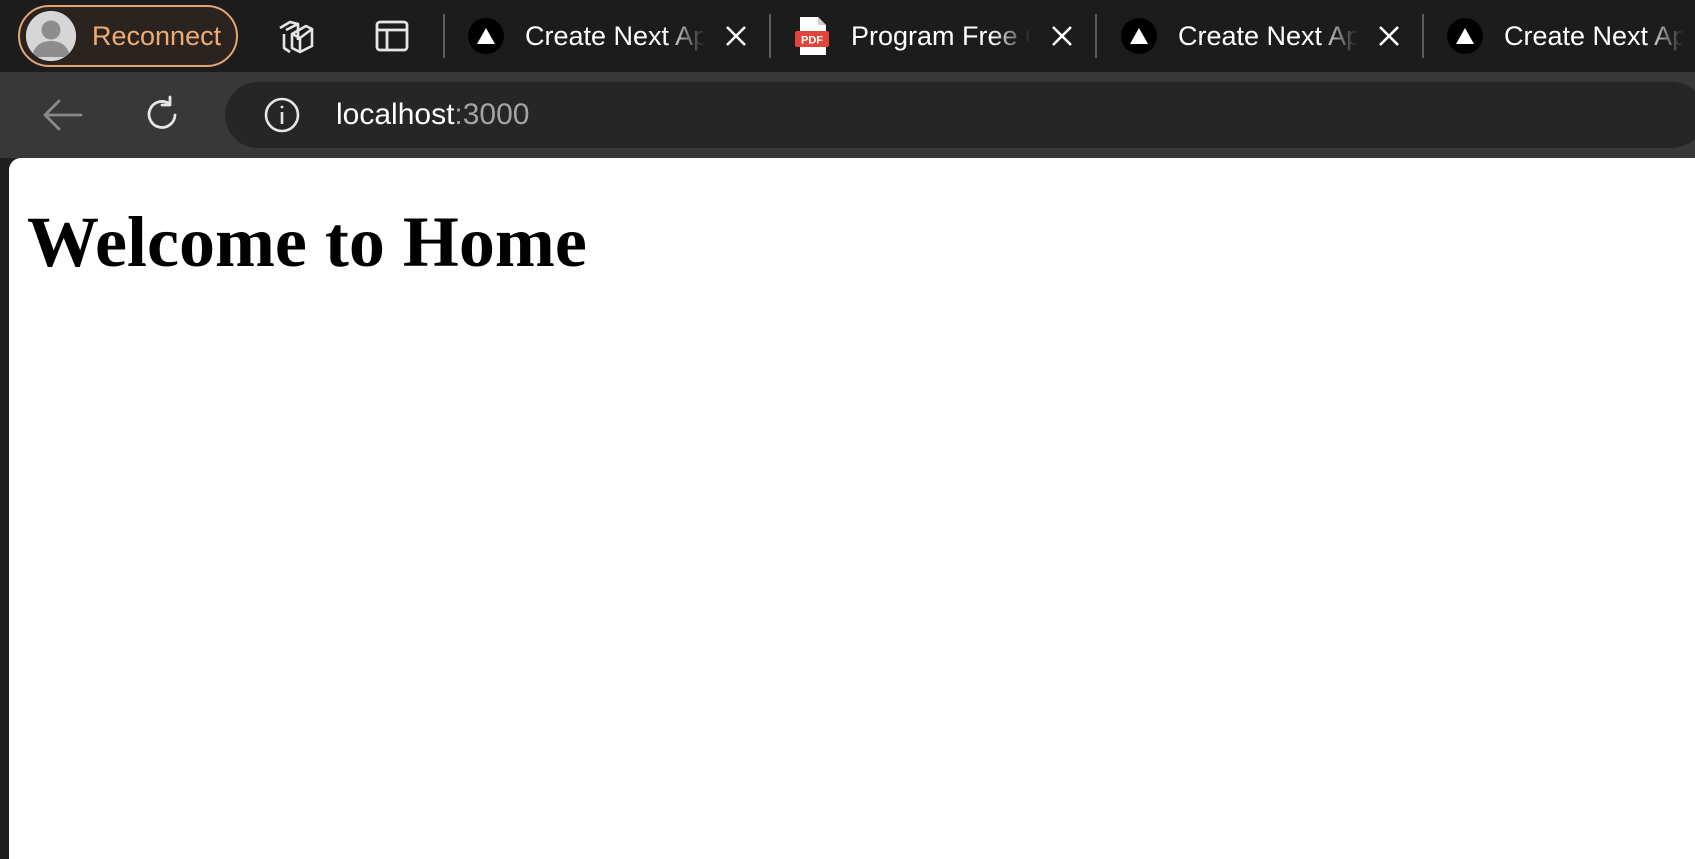 The image size is (1695, 859). I want to click on refresh-icon, so click(162, 112).